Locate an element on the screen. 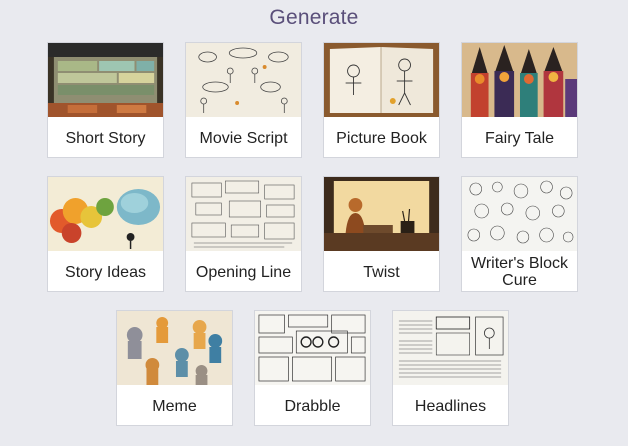 The width and height of the screenshot is (628, 446). card-label: Story Ideas is located at coordinates (105, 272).